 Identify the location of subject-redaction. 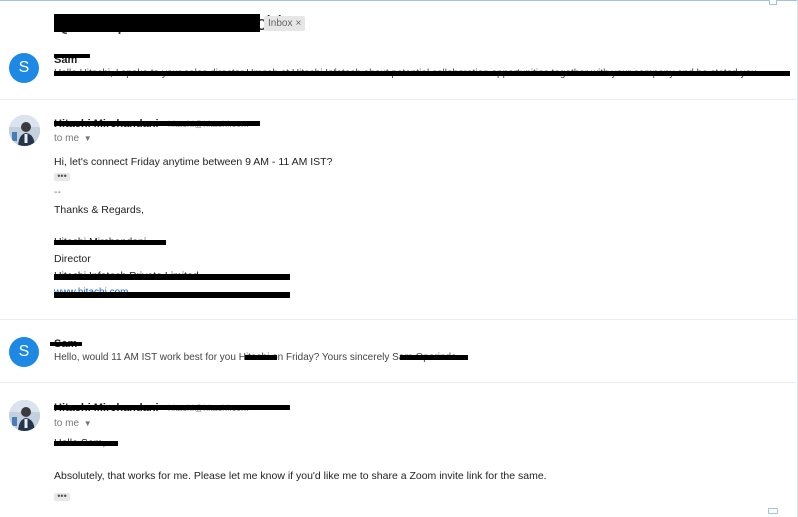
(157, 23).